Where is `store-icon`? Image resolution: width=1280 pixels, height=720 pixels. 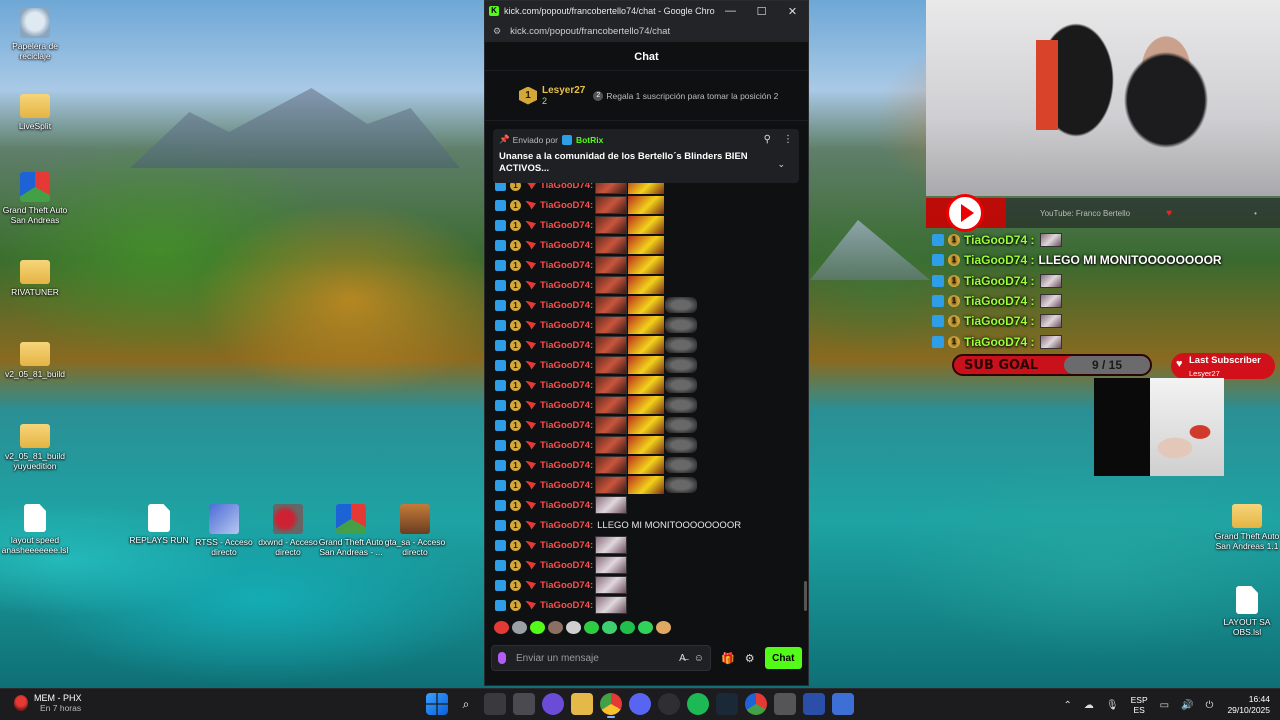
store-icon is located at coordinates (524, 704).